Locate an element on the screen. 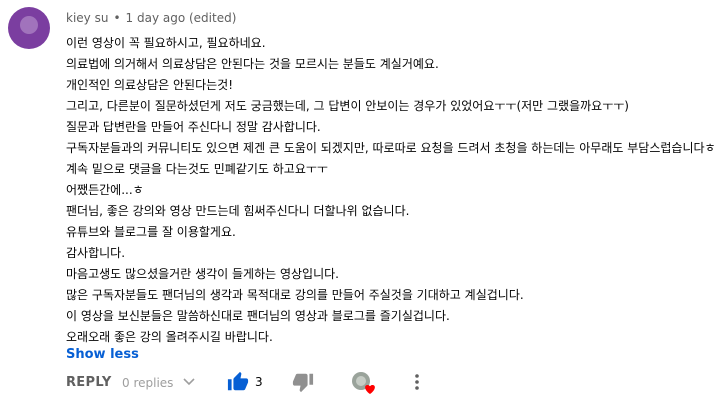 Image resolution: width=727 pixels, height=400 pixels. author-avatar is located at coordinates (29, 28).